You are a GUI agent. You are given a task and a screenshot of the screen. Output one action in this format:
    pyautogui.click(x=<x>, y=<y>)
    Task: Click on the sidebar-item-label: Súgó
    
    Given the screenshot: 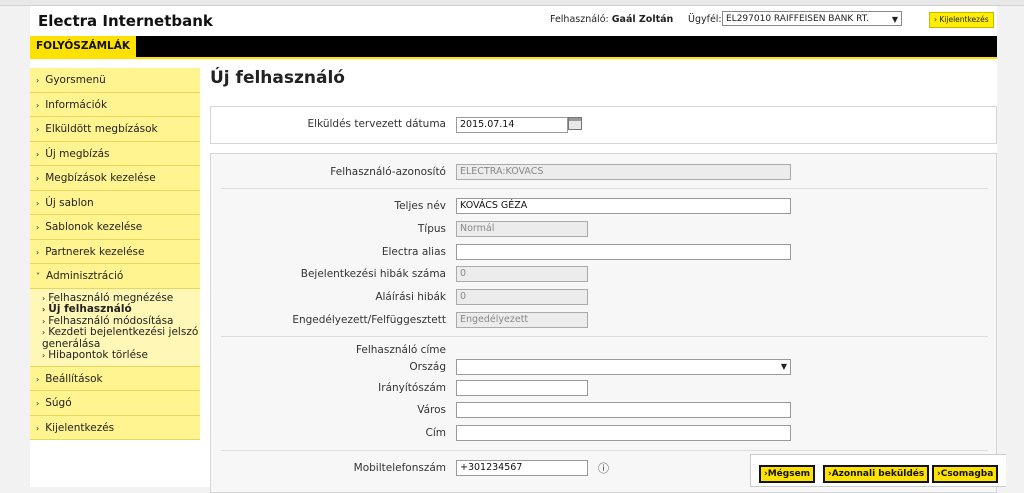 What is the action you would take?
    pyautogui.click(x=58, y=403)
    